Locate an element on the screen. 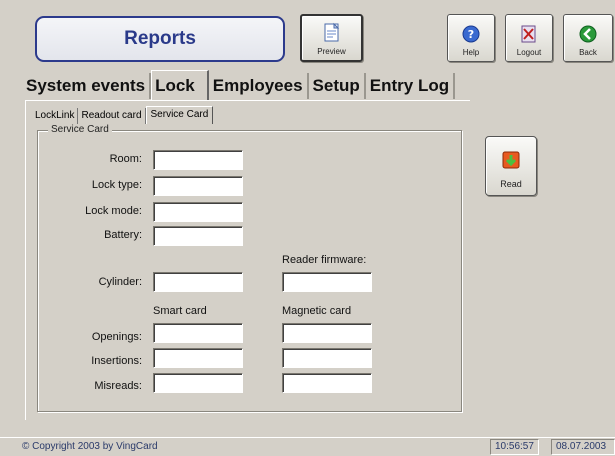 The width and height of the screenshot is (615, 456). reader-firmware-field is located at coordinates (327, 282).